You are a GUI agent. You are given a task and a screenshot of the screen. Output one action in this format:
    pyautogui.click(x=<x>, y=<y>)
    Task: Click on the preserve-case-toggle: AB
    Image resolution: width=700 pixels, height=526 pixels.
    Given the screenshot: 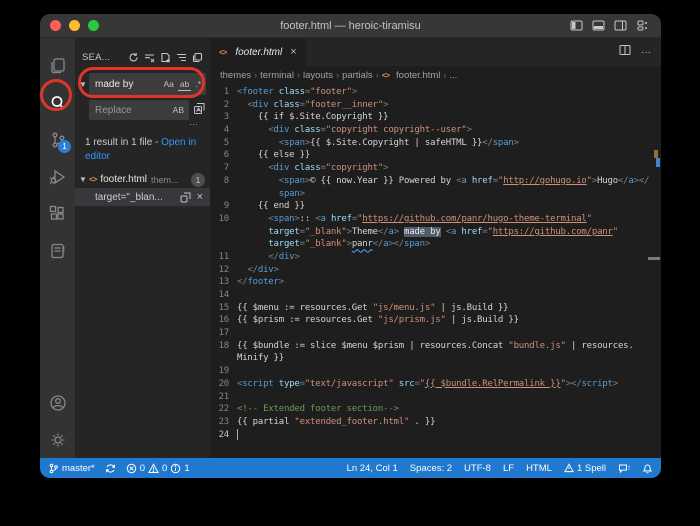 What is the action you would take?
    pyautogui.click(x=178, y=110)
    